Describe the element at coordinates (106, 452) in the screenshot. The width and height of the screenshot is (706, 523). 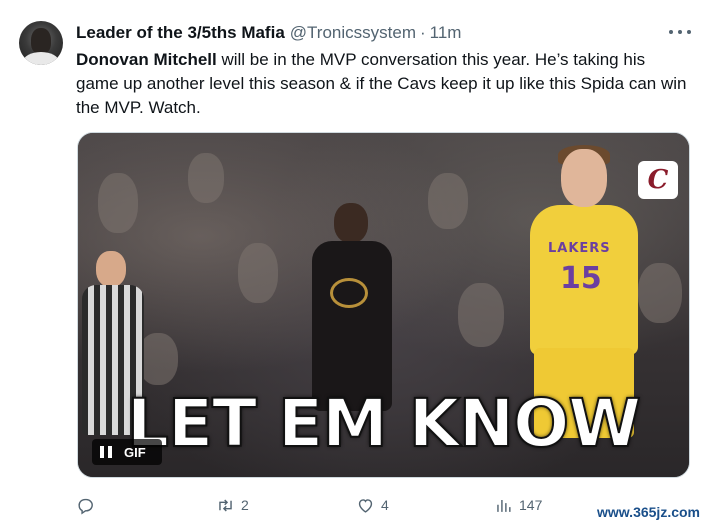
I see `pause-icon` at that location.